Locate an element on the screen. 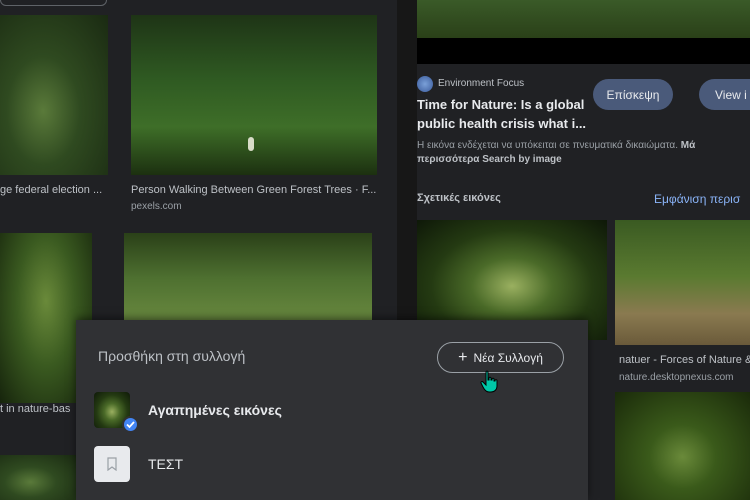 The width and height of the screenshot is (750, 500). new-collection-button: + Νέα Συλλογή is located at coordinates (500, 357).